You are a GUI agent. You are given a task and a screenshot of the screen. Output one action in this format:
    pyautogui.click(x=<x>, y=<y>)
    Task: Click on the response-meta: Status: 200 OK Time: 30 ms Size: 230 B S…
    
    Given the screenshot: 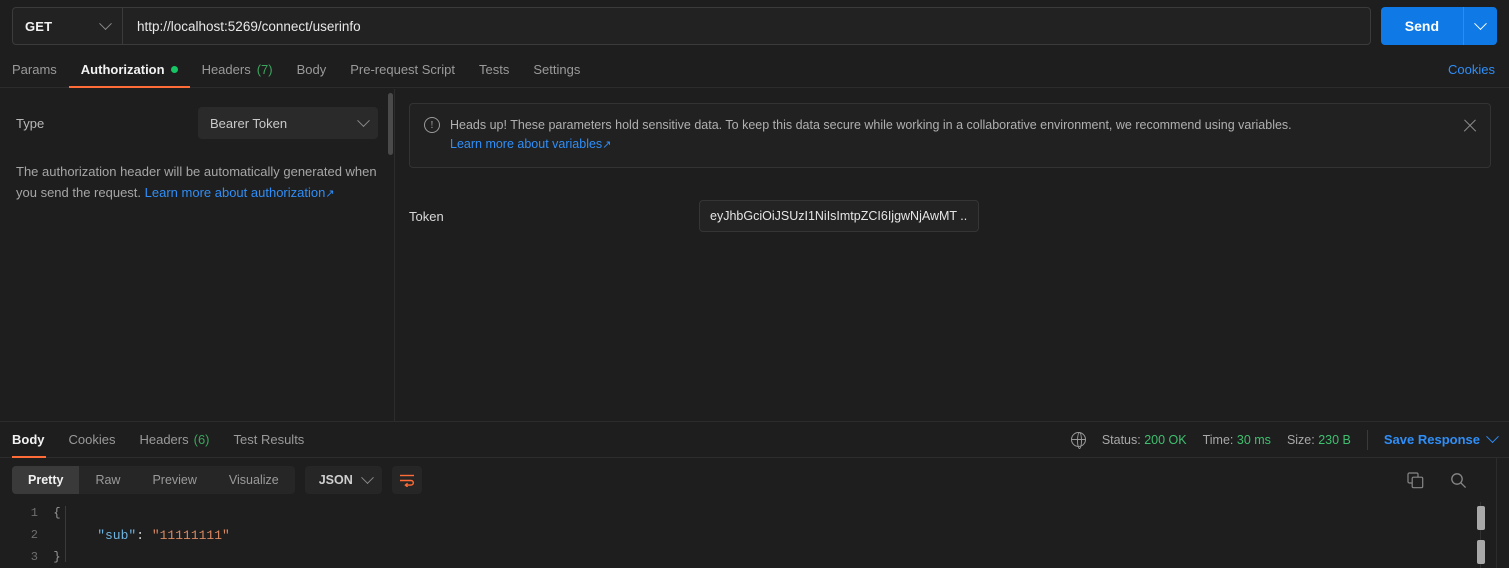 What is the action you would take?
    pyautogui.click(x=1284, y=439)
    